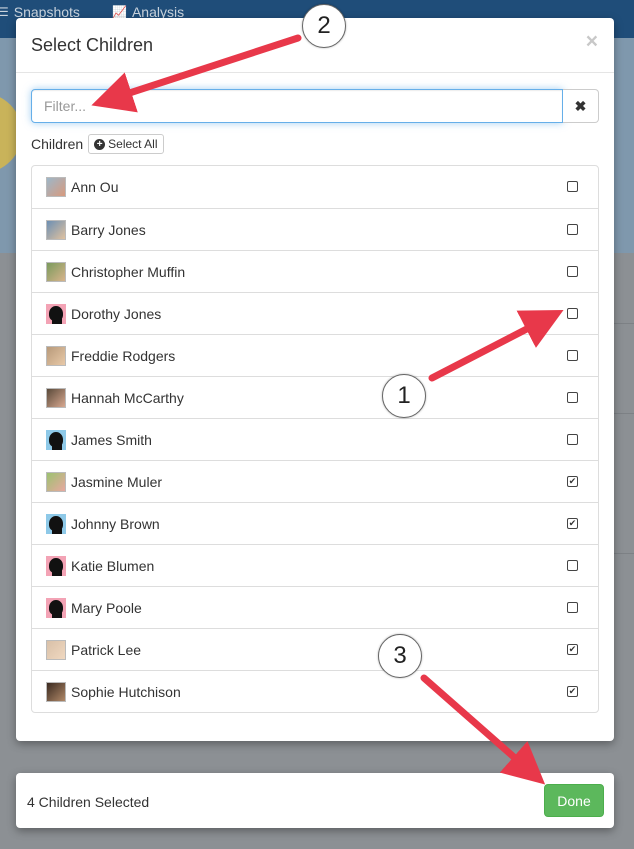  What do you see at coordinates (315, 271) in the screenshot?
I see `list-item: Christopher Muffin` at bounding box center [315, 271].